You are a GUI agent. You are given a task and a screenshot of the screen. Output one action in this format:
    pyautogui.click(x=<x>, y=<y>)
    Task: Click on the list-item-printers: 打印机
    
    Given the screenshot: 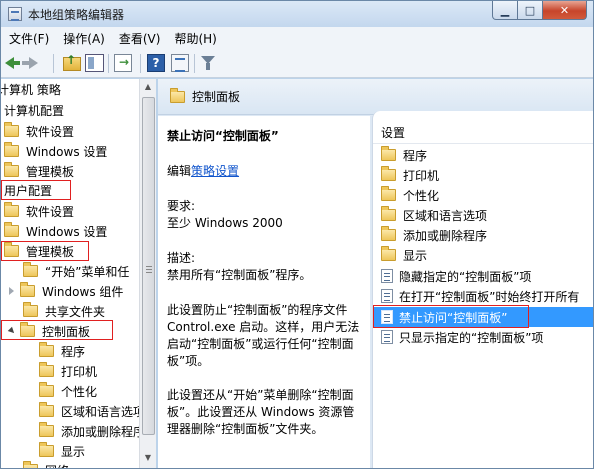 What is the action you would take?
    pyautogui.click(x=483, y=175)
    